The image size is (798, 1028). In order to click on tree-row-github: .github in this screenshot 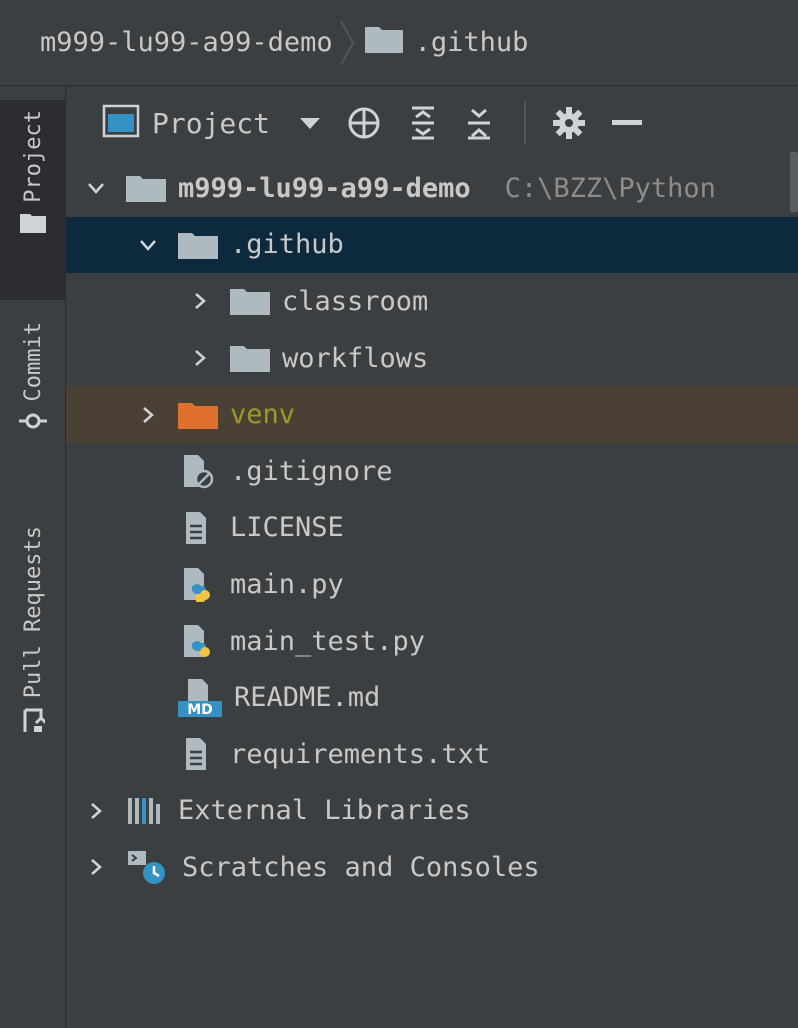, I will do `click(432, 245)`.